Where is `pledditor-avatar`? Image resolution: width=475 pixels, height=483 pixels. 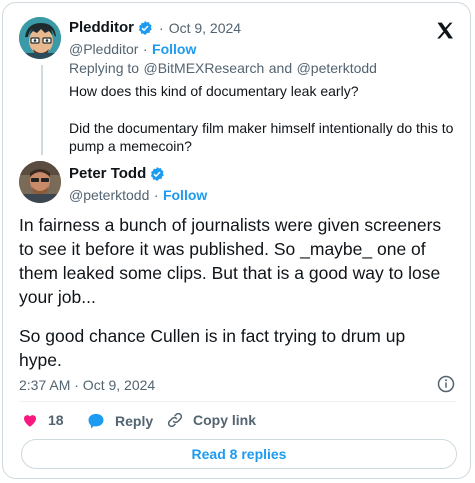 pledditor-avatar is located at coordinates (40, 38).